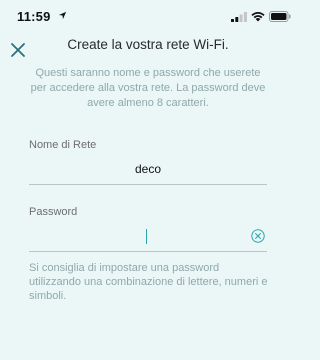 The height and width of the screenshot is (360, 320). I want to click on battery-icon, so click(280, 16).